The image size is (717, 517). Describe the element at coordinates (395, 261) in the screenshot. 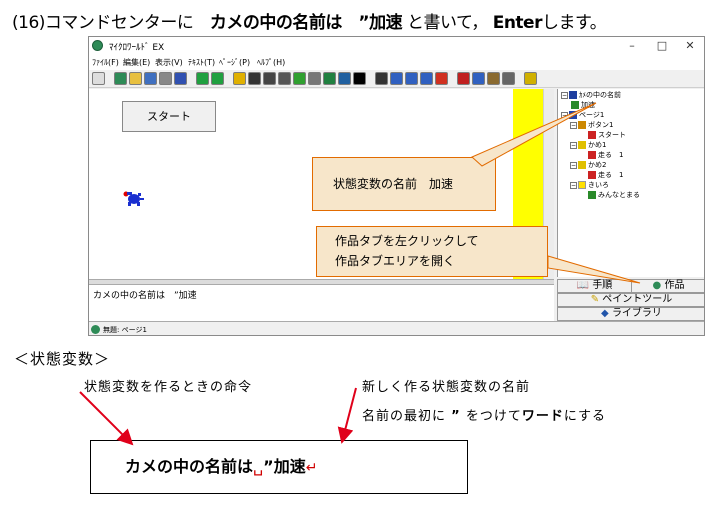

I see `callout-text-line2: 作品タブエリアを開く` at that location.